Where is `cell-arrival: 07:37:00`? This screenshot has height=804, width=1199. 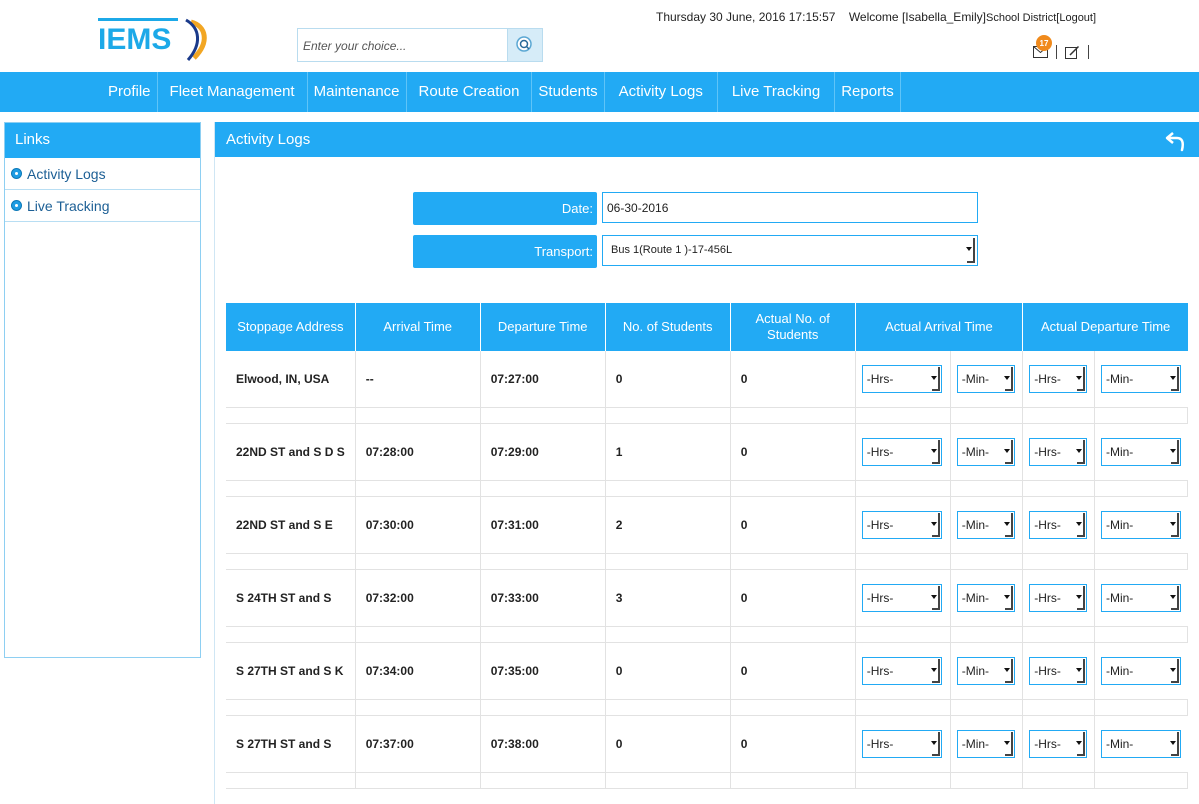
cell-arrival: 07:37:00 is located at coordinates (418, 744).